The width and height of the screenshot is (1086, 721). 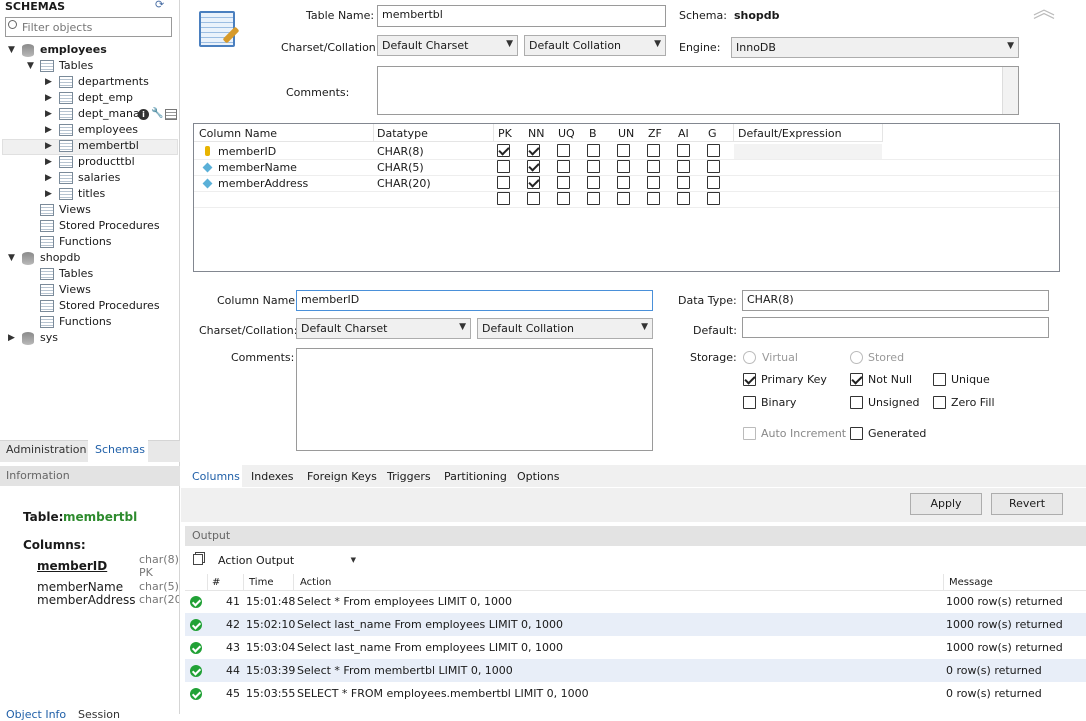 I want to click on revert-button: Revert, so click(x=1027, y=504).